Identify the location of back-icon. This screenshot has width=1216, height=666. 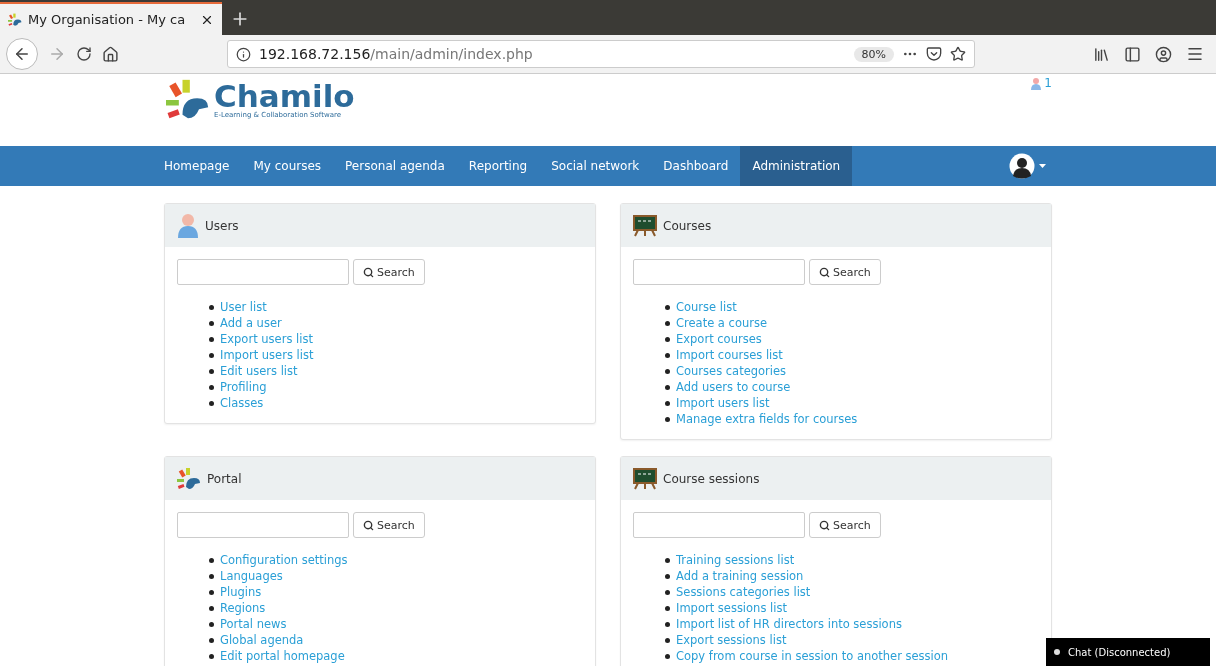
(22, 54).